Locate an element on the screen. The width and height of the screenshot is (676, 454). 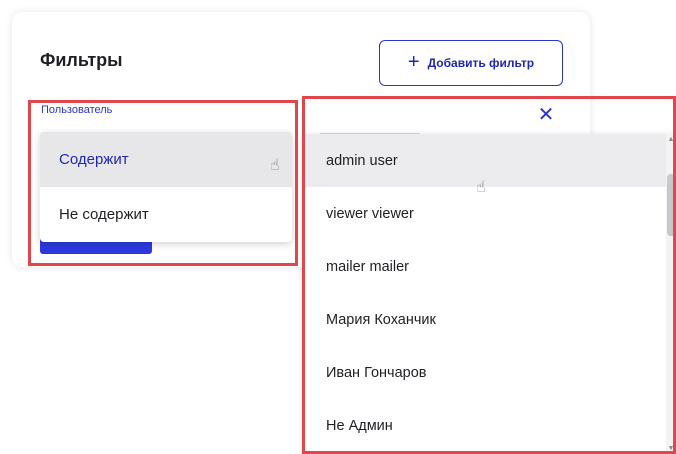
close-icon: ✕ is located at coordinates (546, 115).